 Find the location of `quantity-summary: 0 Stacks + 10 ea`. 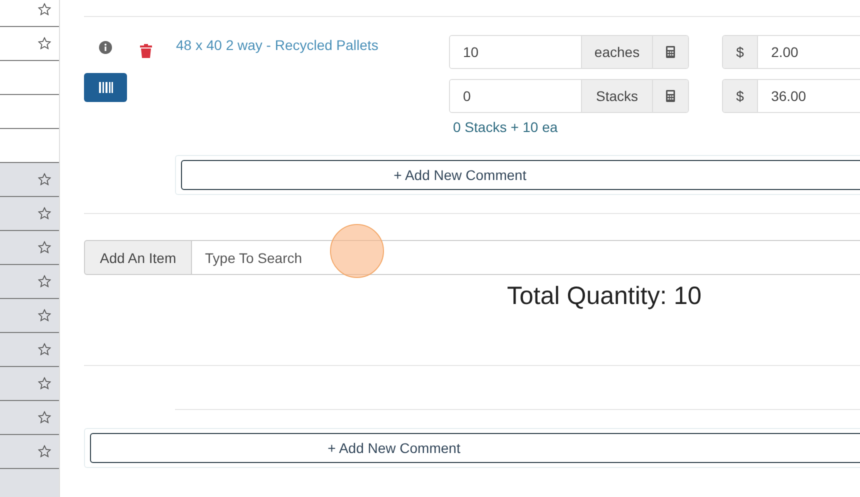

quantity-summary: 0 Stacks + 10 ea is located at coordinates (505, 127).